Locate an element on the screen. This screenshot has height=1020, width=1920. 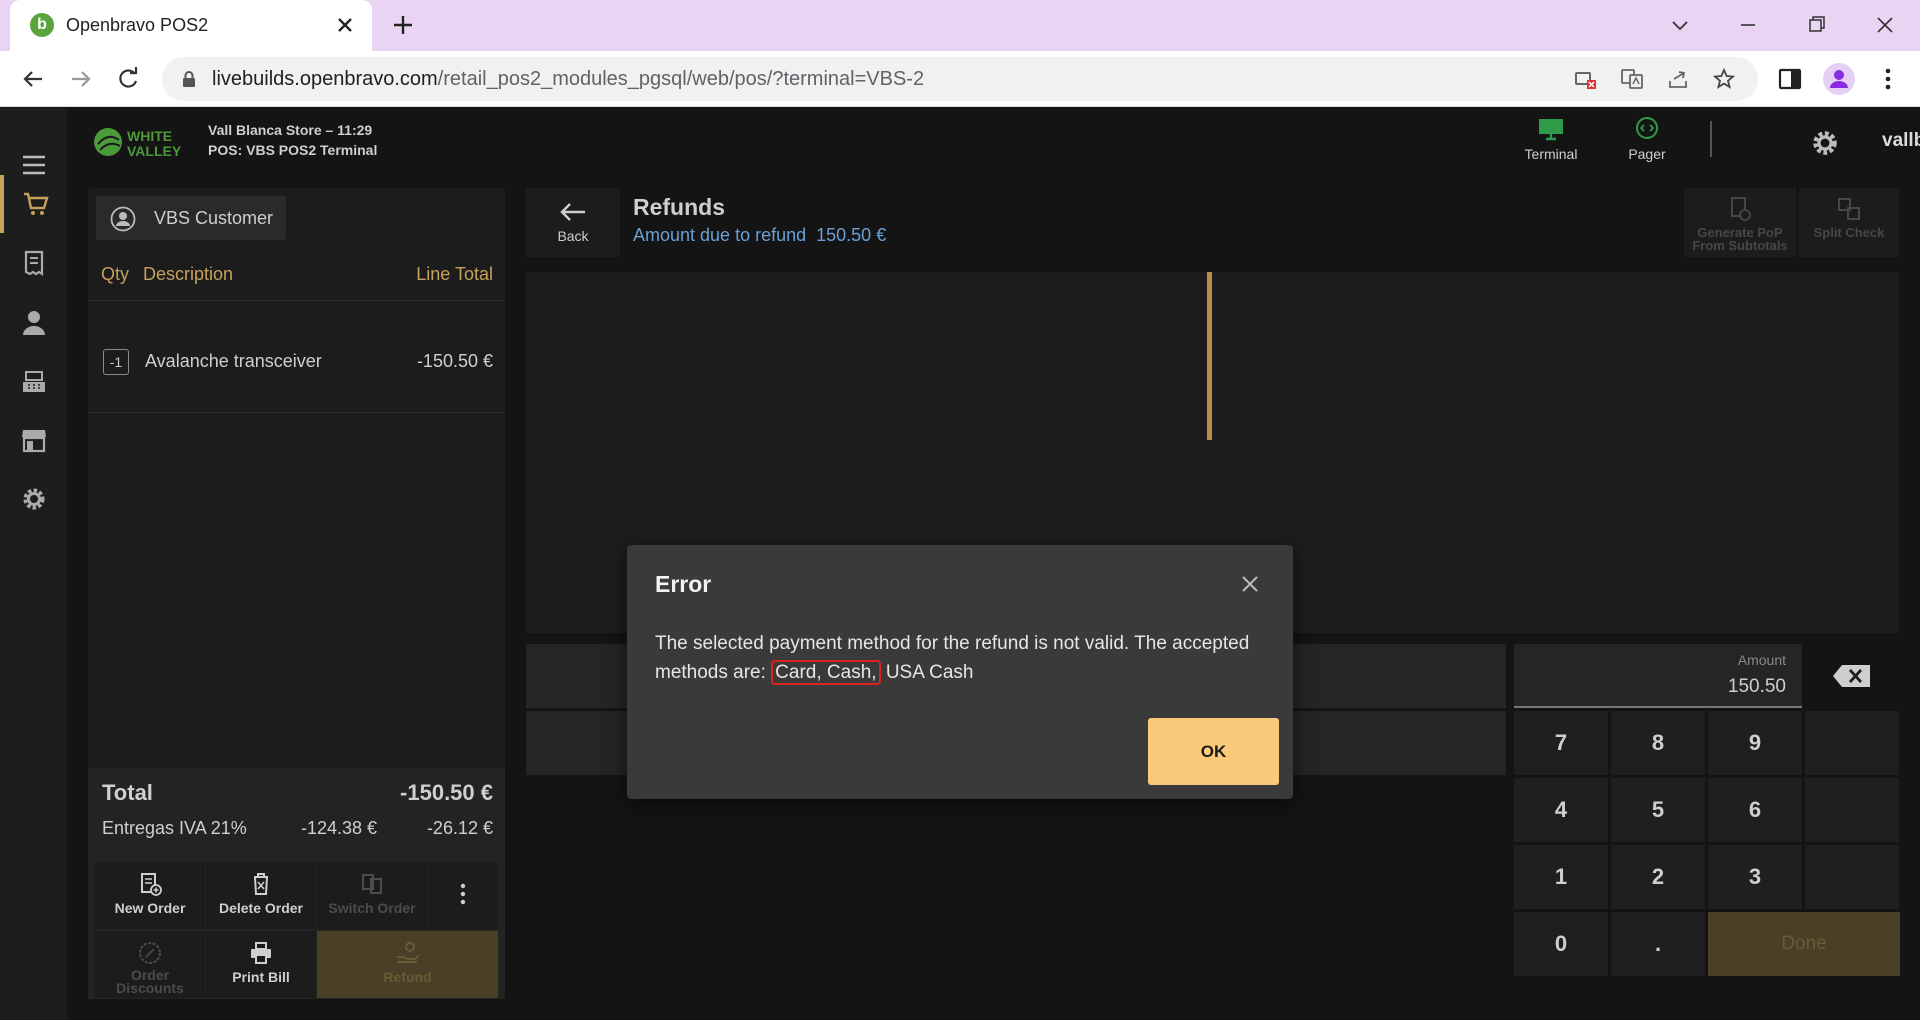
back-button: Back is located at coordinates (573, 222).